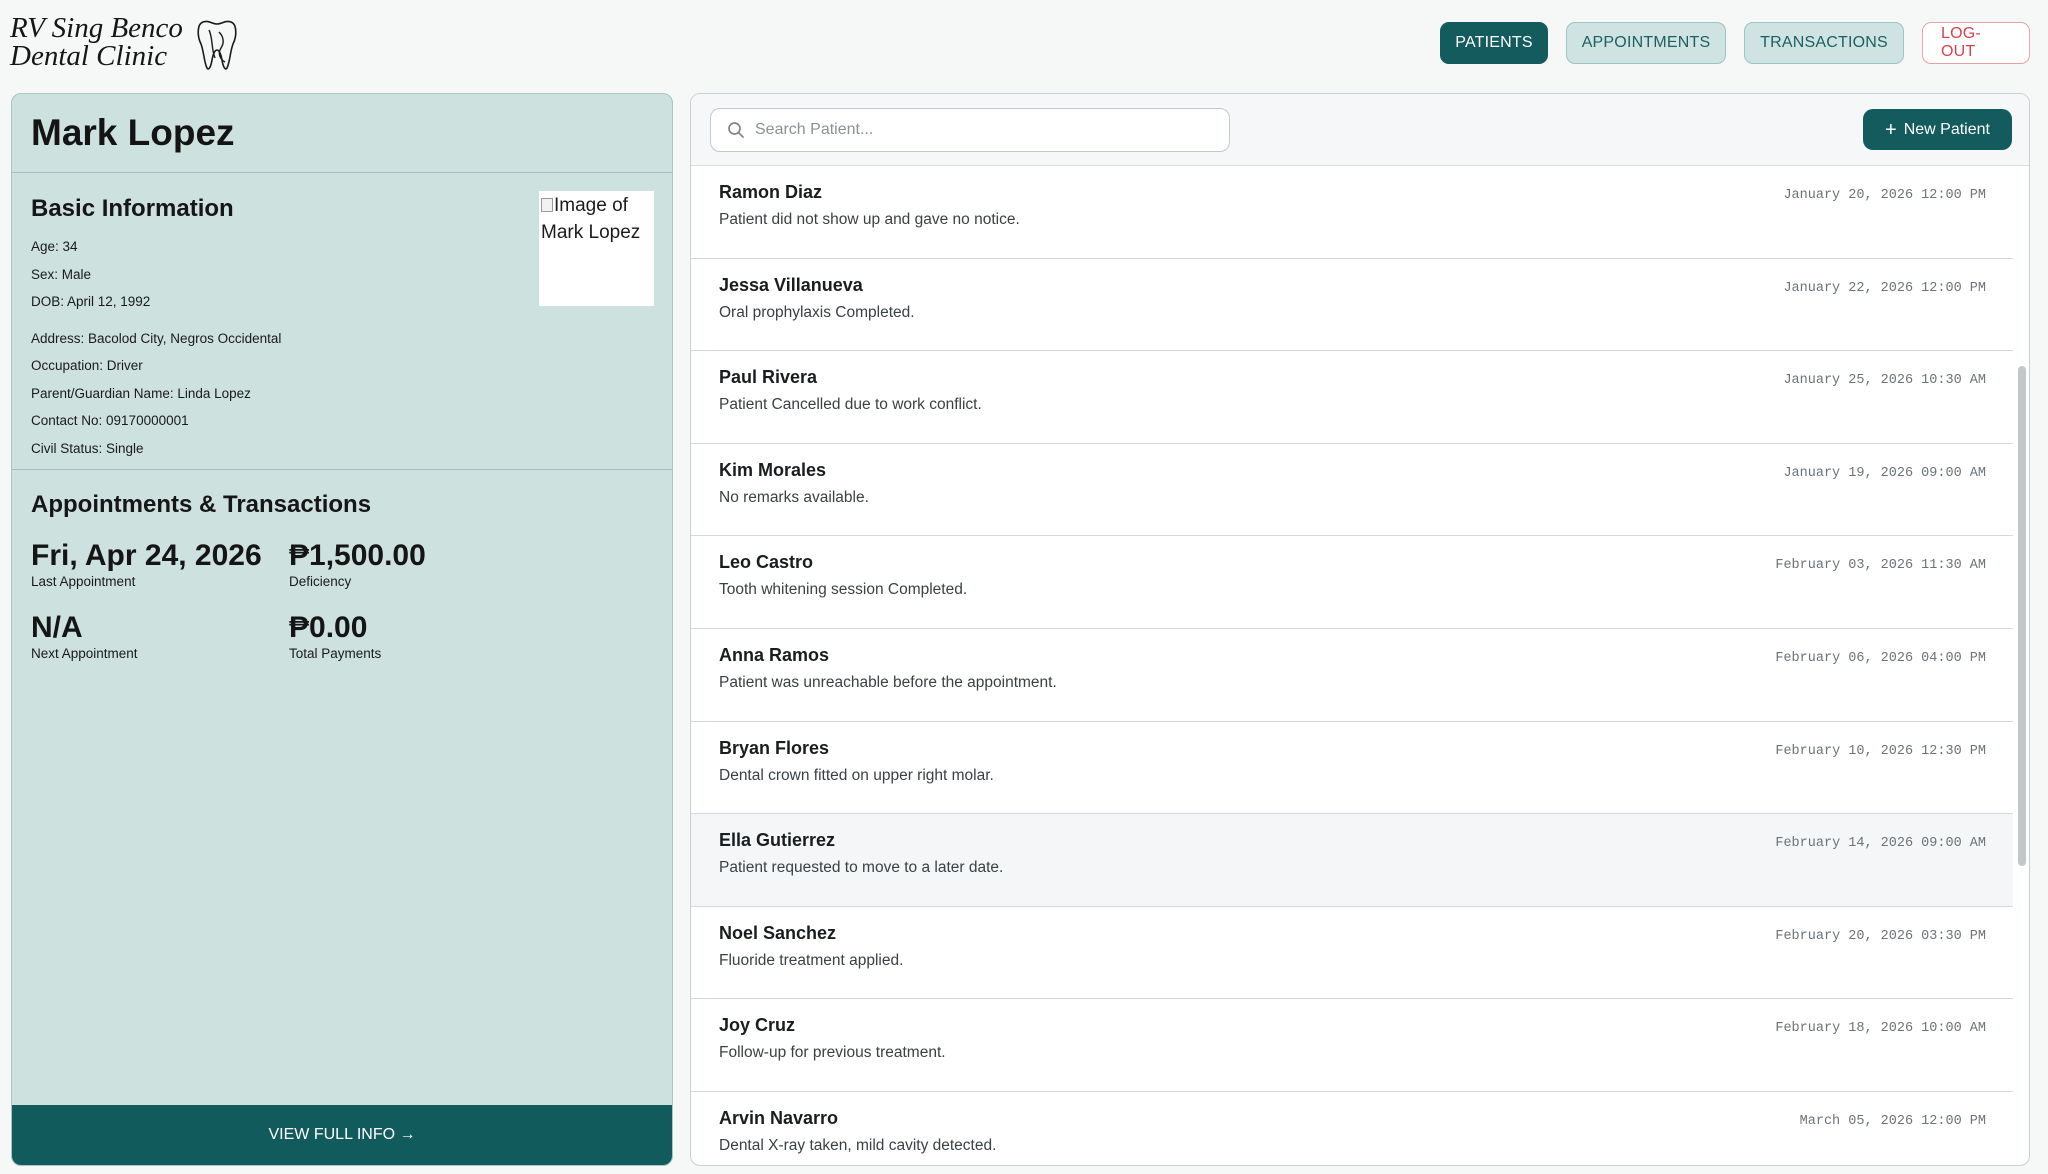 This screenshot has height=1174, width=2048. Describe the element at coordinates (201, 504) in the screenshot. I see `appointments-transactions-title: Appointments & Transactions` at that location.